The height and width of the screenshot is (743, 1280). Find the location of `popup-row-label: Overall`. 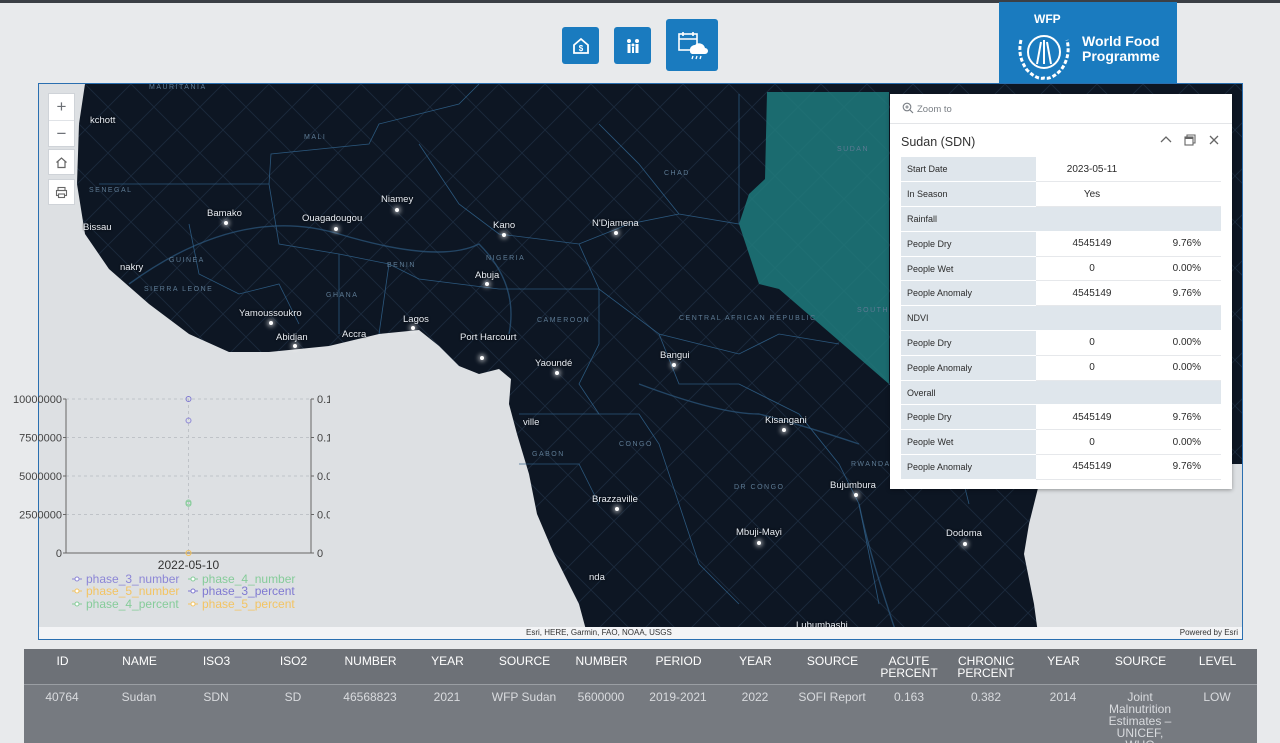

popup-row-label: Overall is located at coordinates (968, 393).